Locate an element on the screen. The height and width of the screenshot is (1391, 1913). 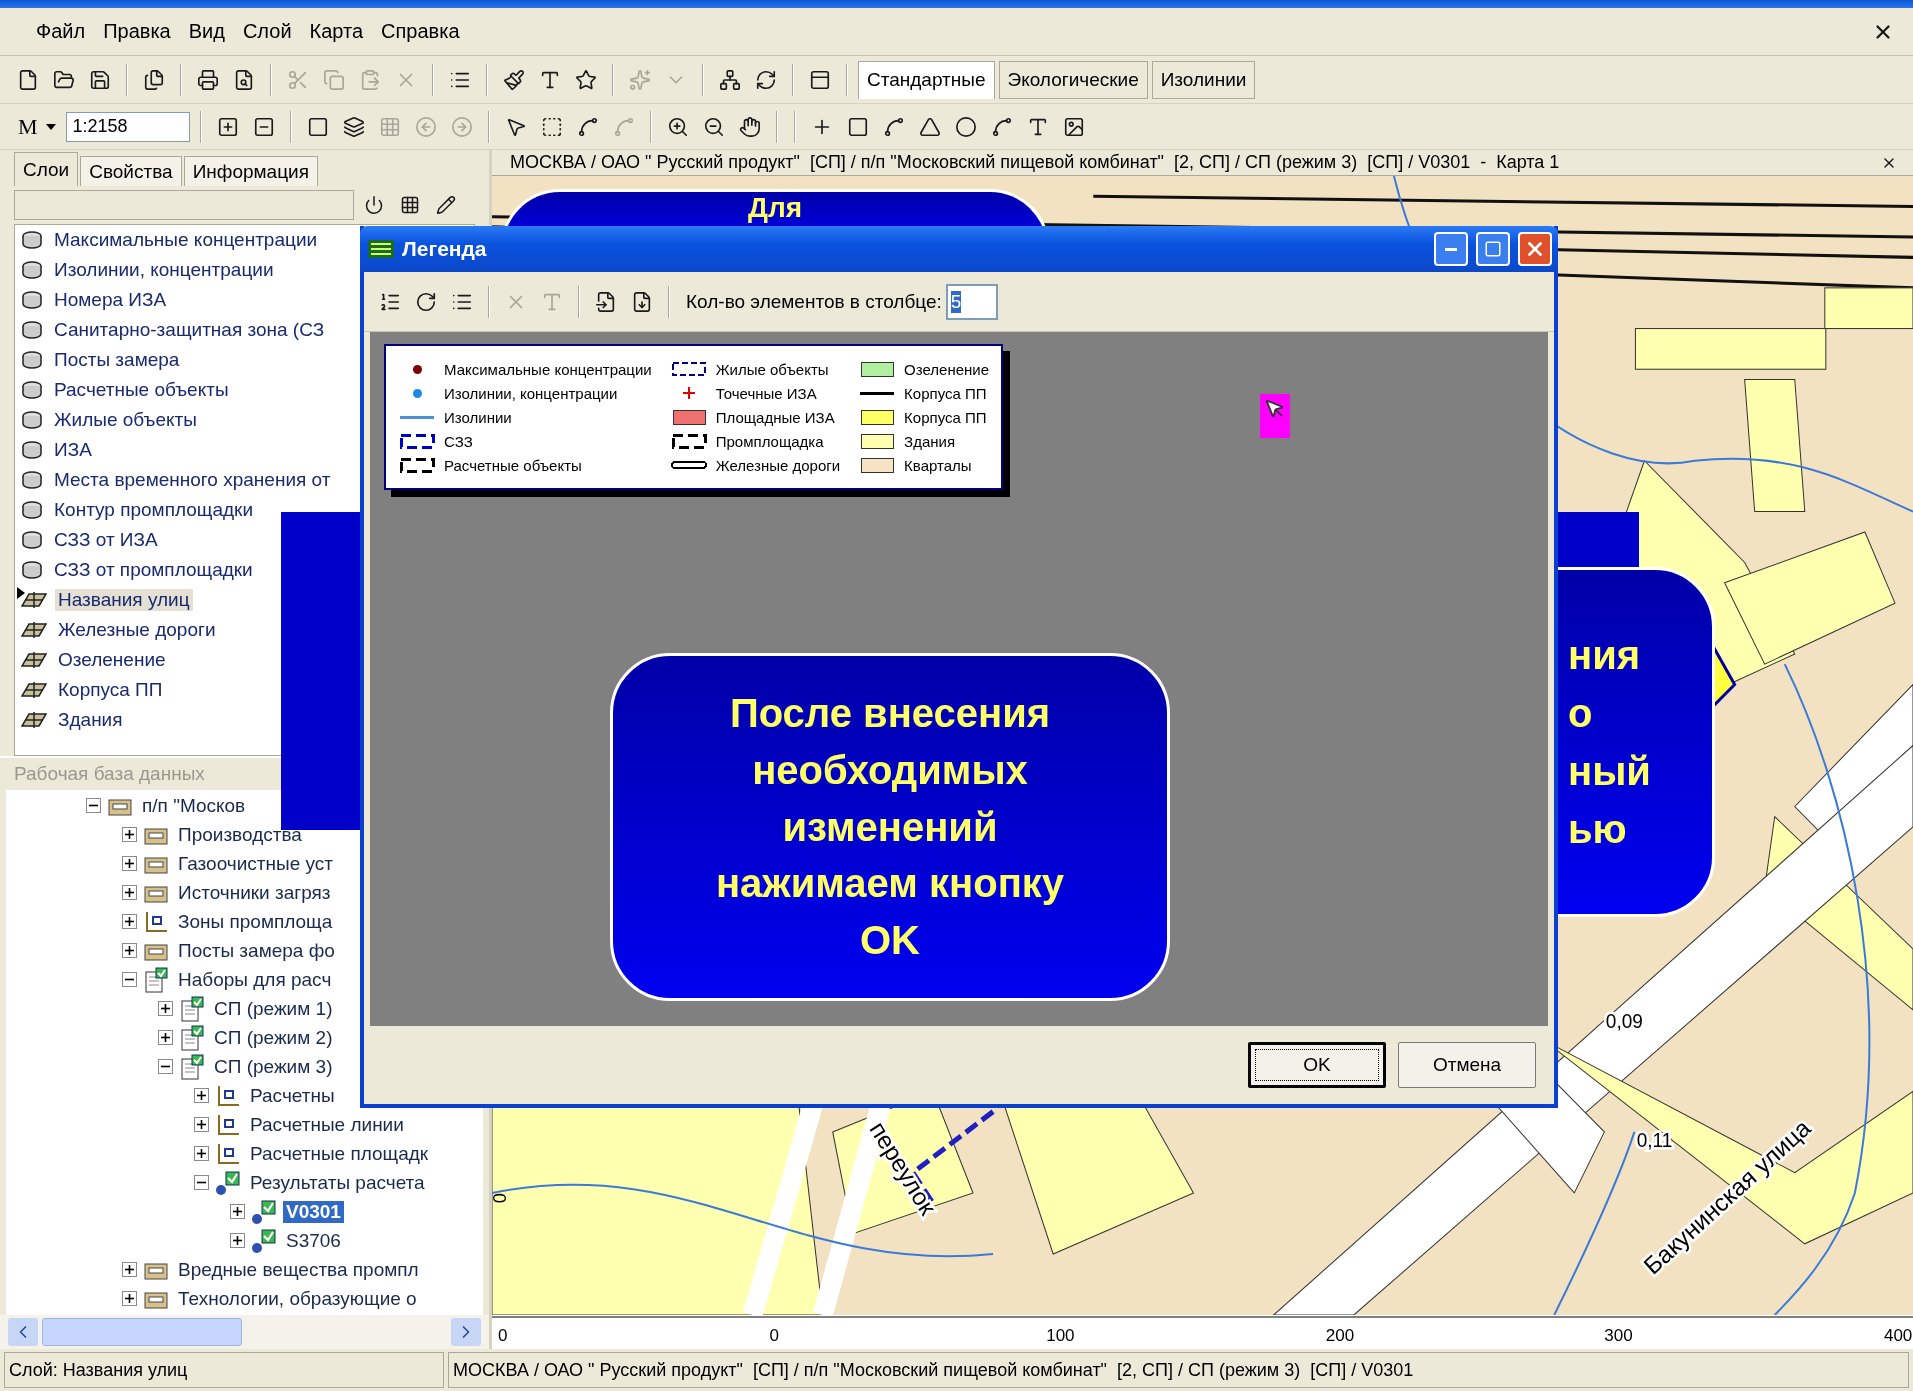
scroll-left-button is located at coordinates (23, 1332).